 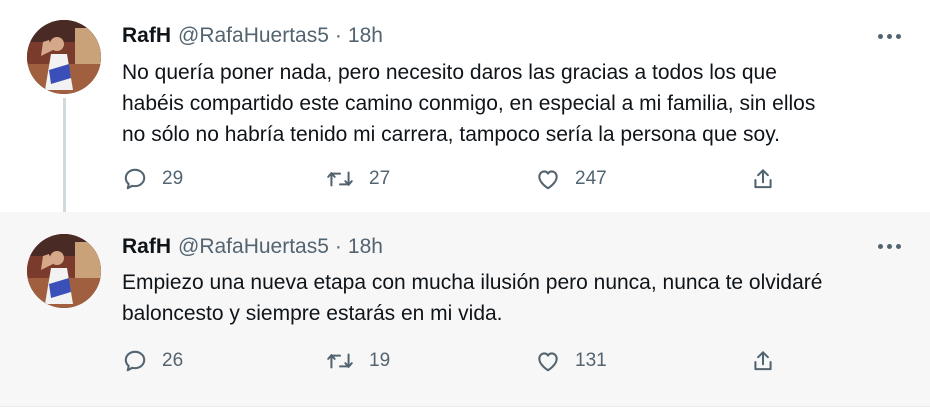 I want to click on reply-count: 26, so click(x=173, y=360).